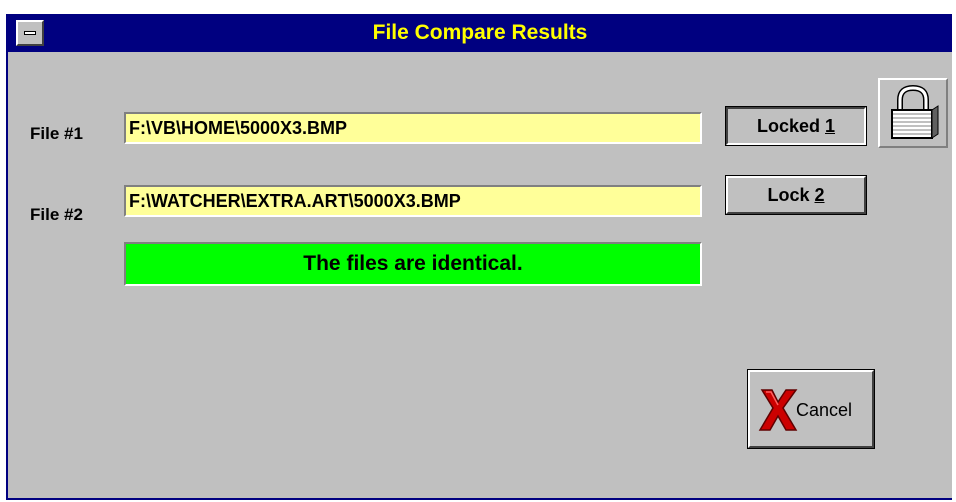 The image size is (956, 502). Describe the element at coordinates (791, 195) in the screenshot. I see `lock-2-label: Lock` at that location.